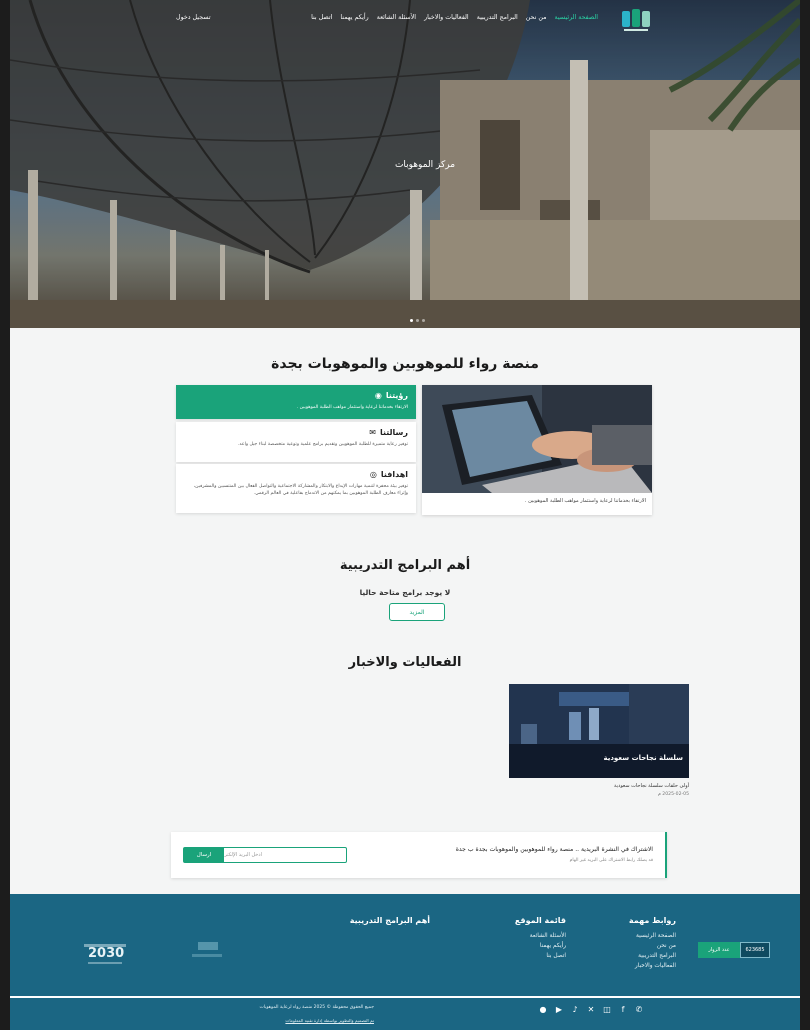 The height and width of the screenshot is (1030, 810). I want to click on youtube-icon: ▶, so click(559, 1009).